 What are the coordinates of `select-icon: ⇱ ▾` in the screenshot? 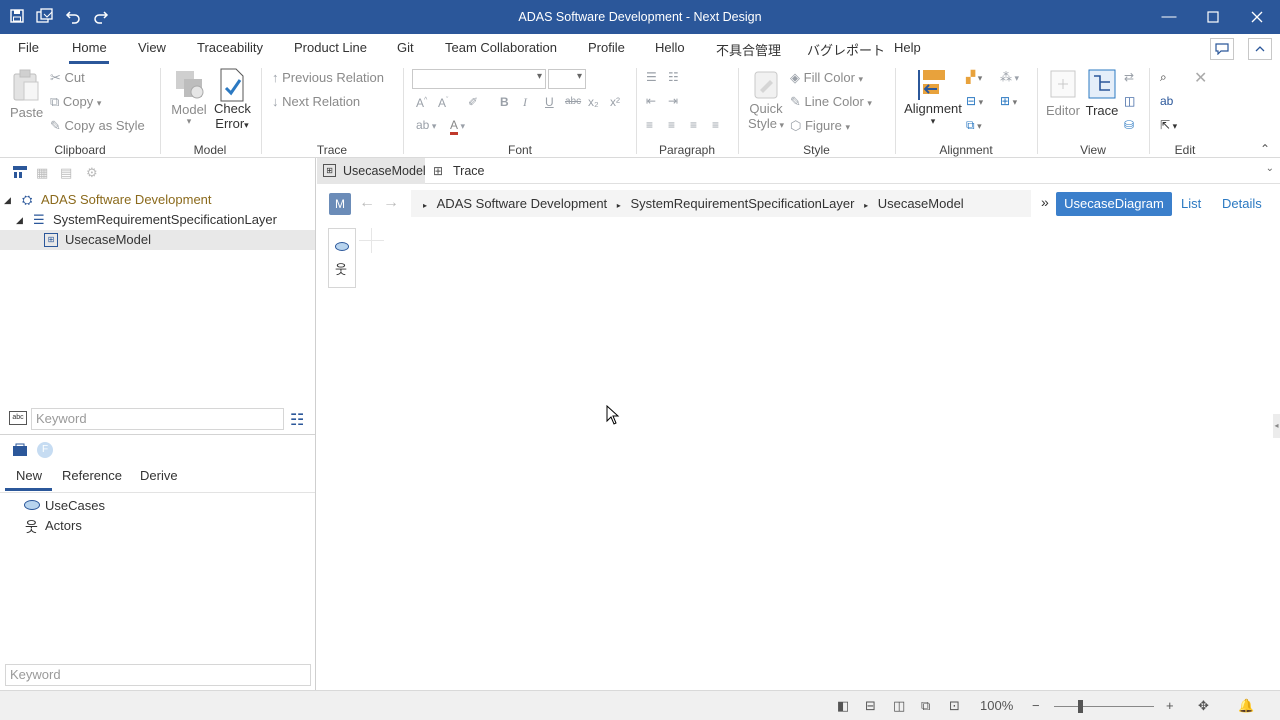 It's located at (1168, 125).